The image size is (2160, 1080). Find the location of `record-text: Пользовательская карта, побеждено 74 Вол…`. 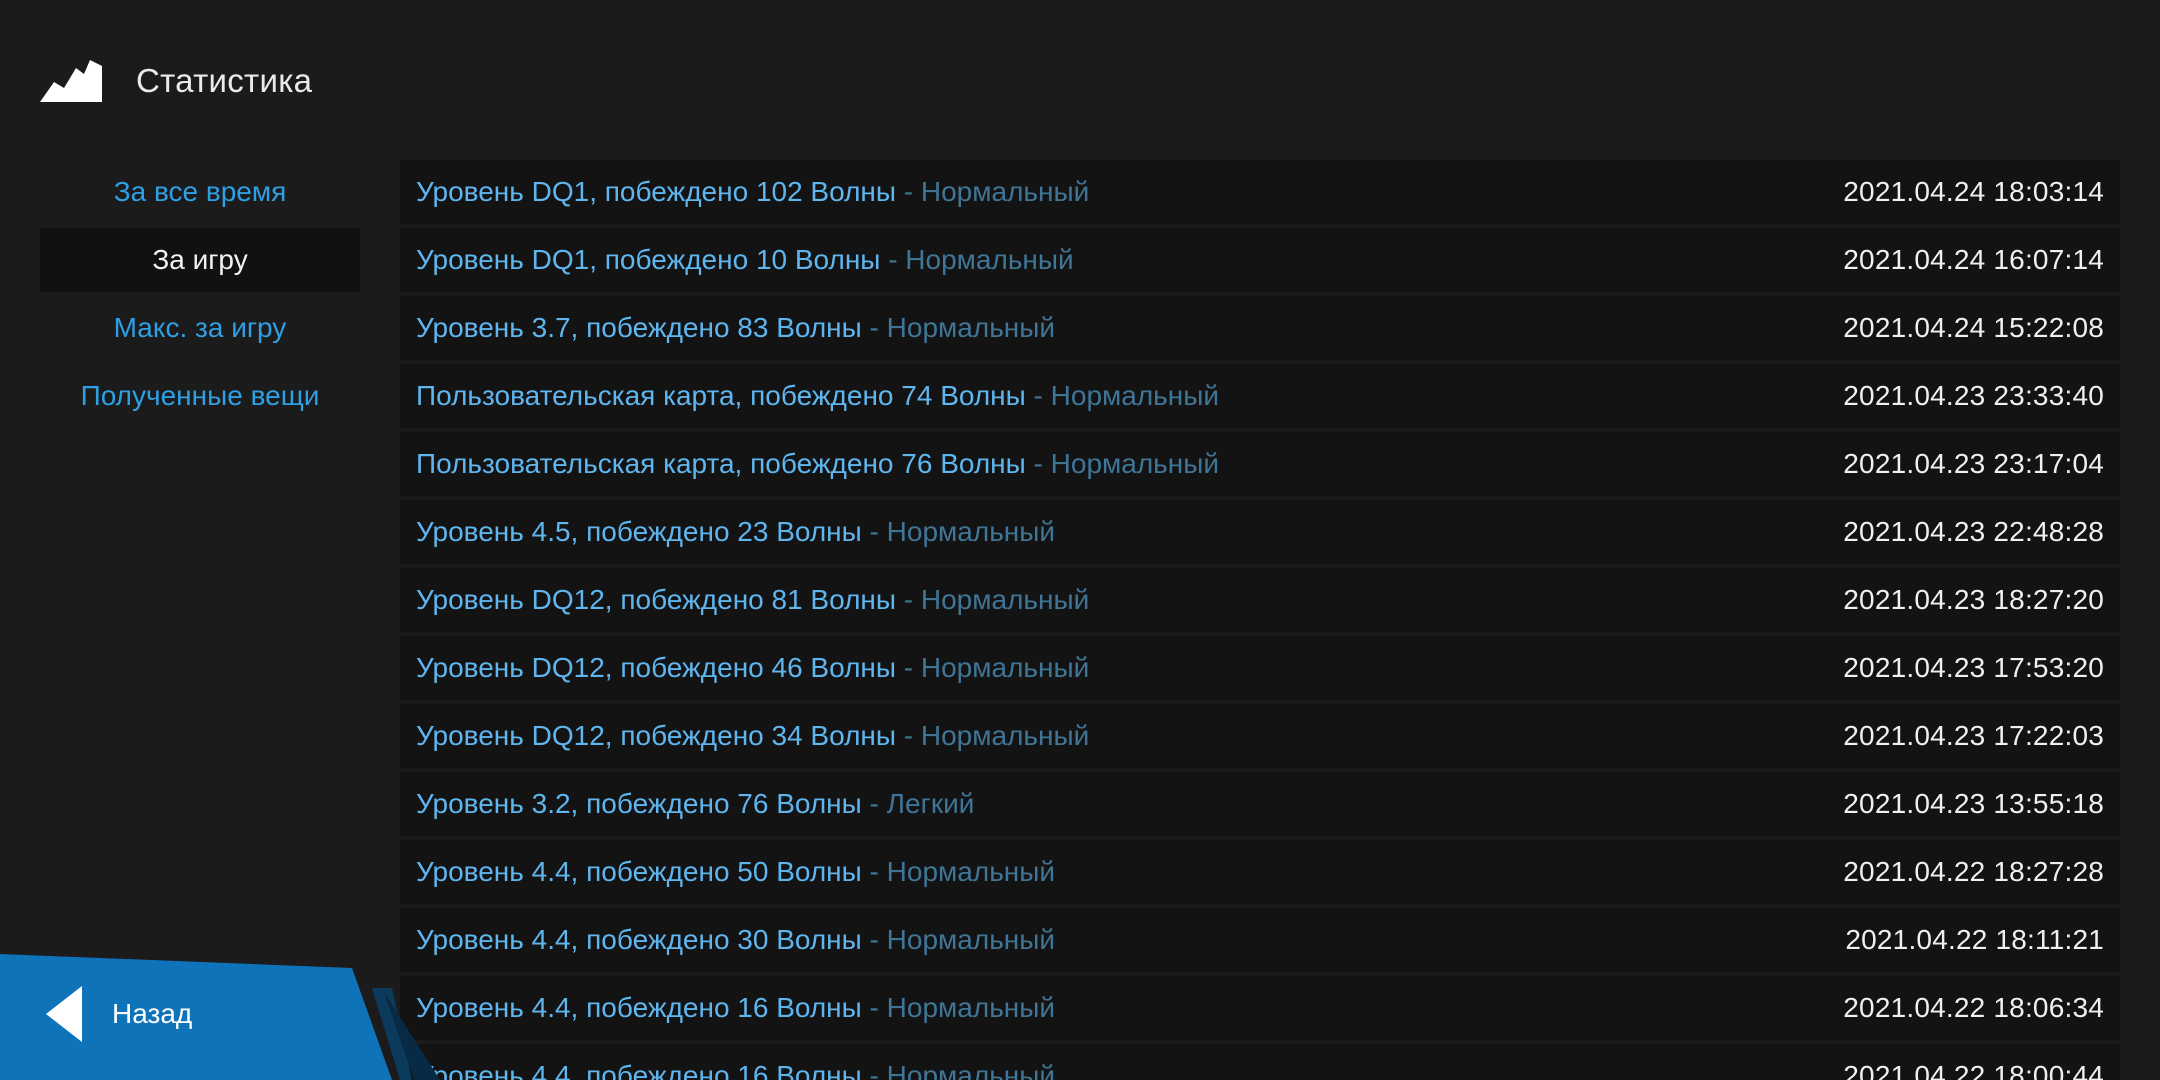

record-text: Пользовательская карта, побеждено 74 Вол… is located at coordinates (721, 395).